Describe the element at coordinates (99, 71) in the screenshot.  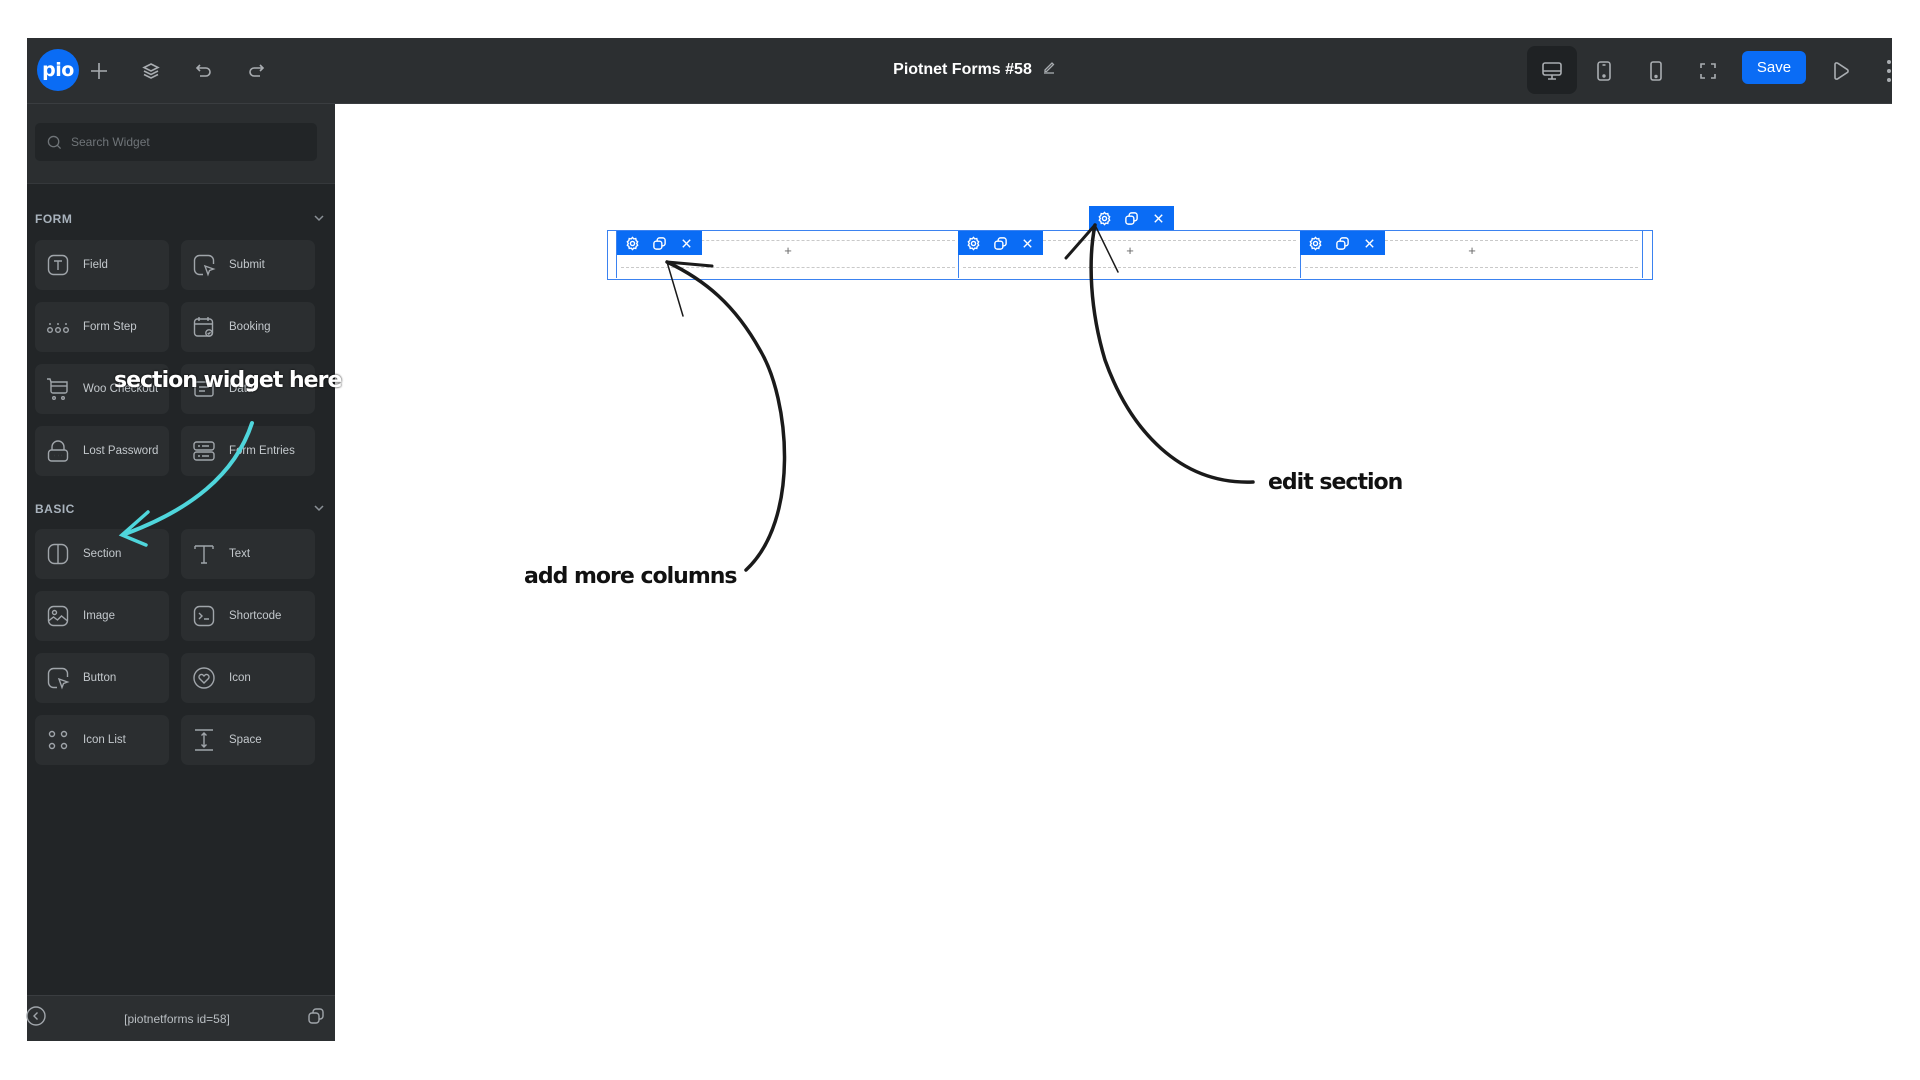
I see `add-icon` at that location.